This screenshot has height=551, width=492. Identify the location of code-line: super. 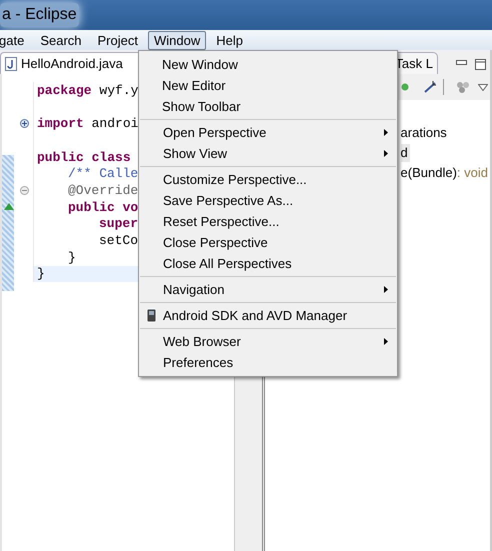
(118, 223).